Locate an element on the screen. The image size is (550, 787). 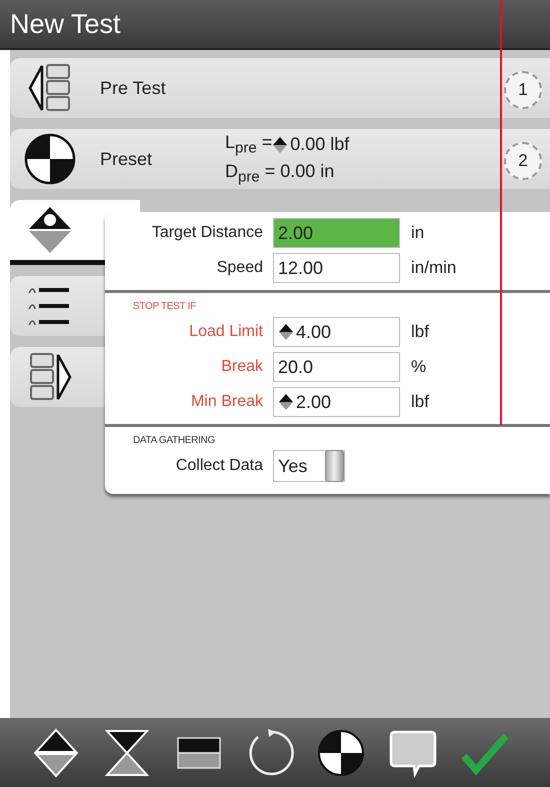
distance-icon is located at coordinates (50, 230).